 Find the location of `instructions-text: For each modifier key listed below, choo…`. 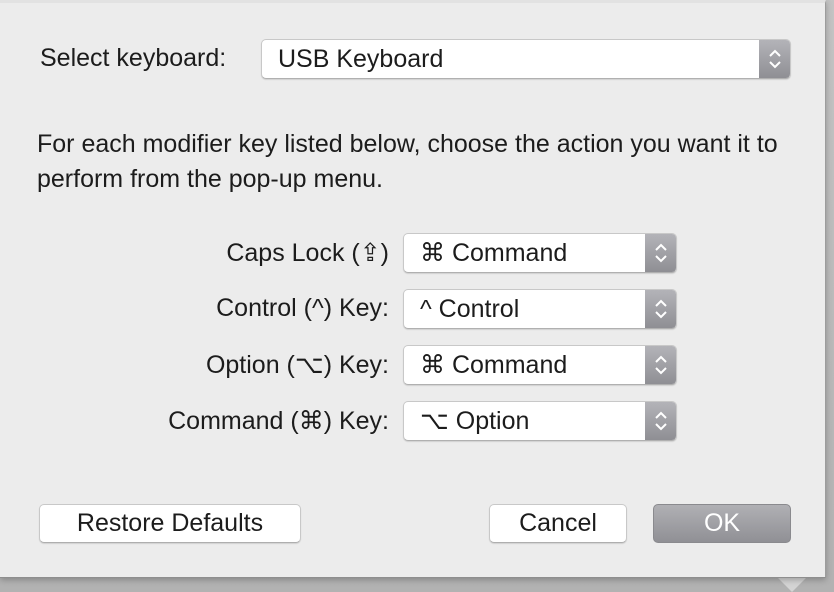

instructions-text: For each modifier key listed below, choo… is located at coordinates (407, 161).